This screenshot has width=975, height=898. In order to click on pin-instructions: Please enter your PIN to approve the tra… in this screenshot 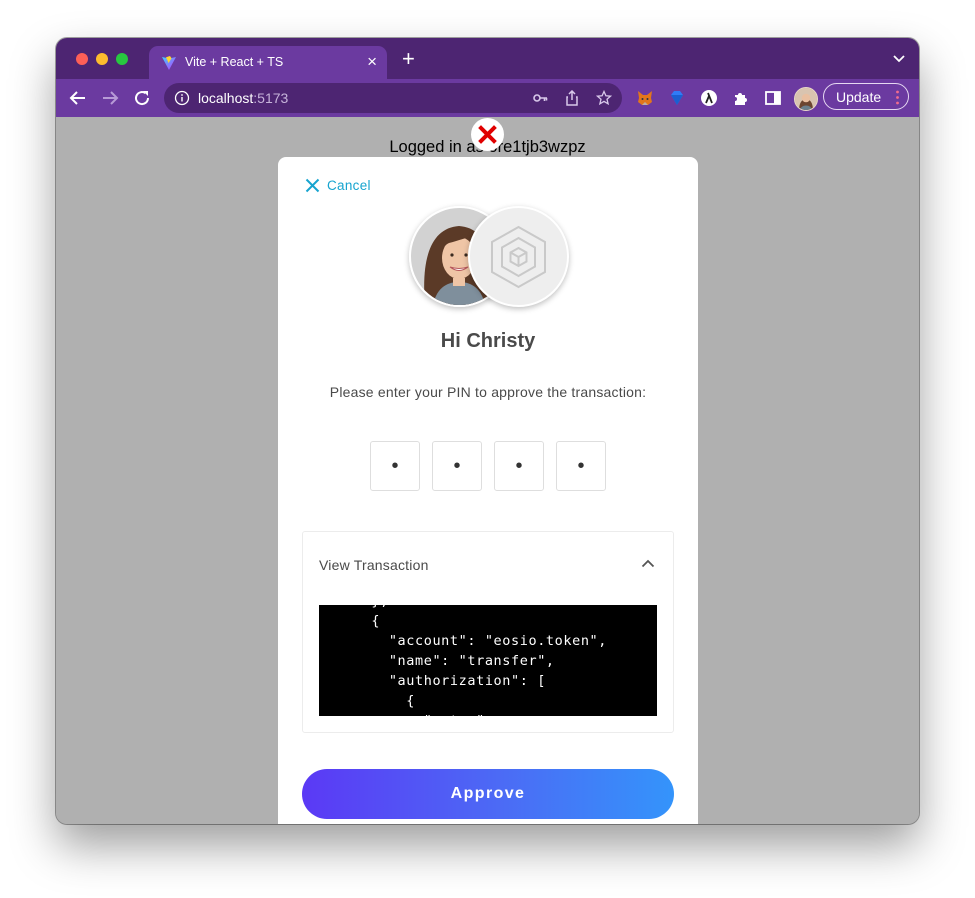, I will do `click(488, 392)`.